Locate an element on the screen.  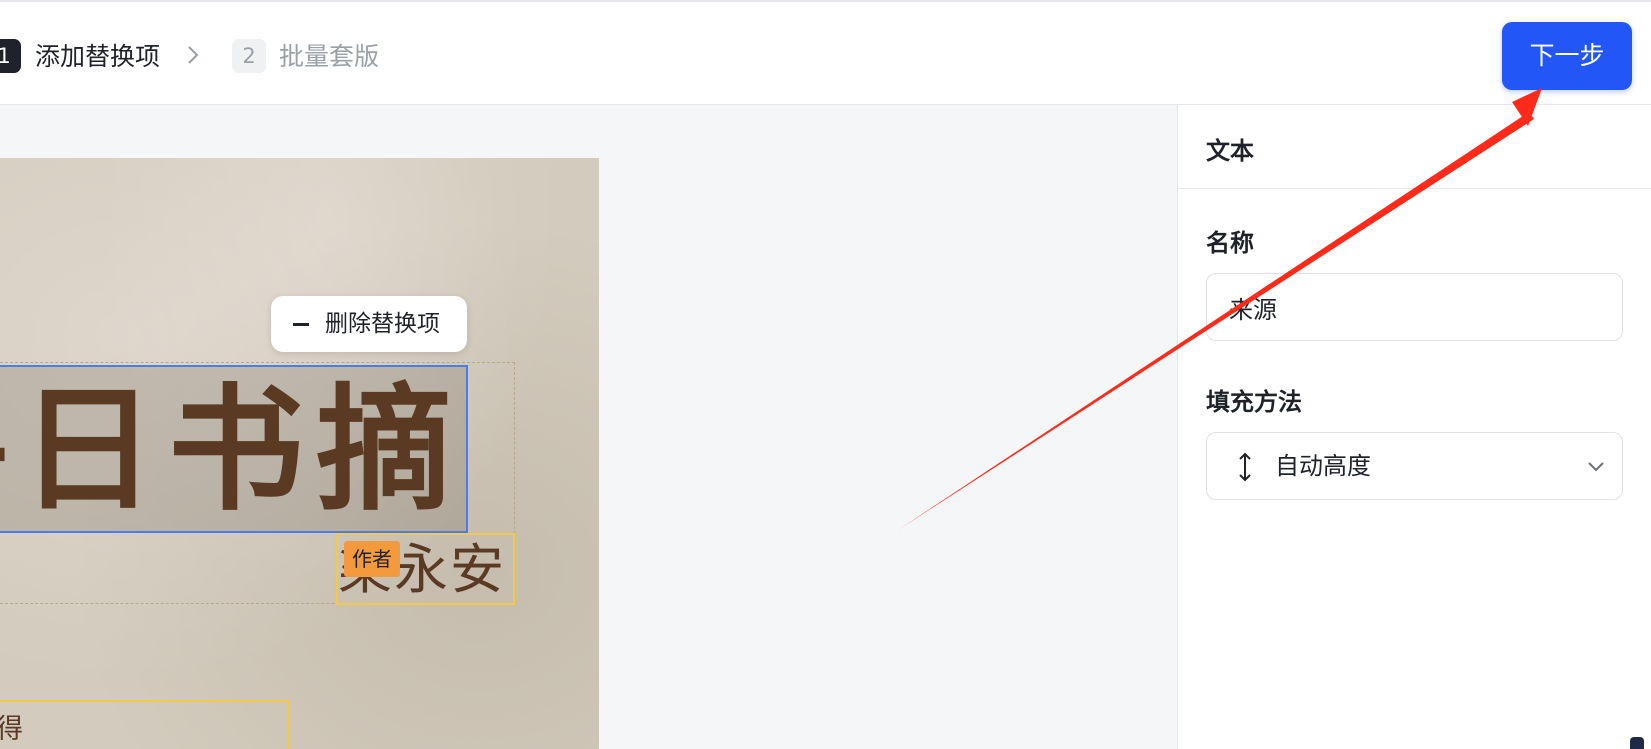
fill-method-select: 自动高度 is located at coordinates (1414, 466).